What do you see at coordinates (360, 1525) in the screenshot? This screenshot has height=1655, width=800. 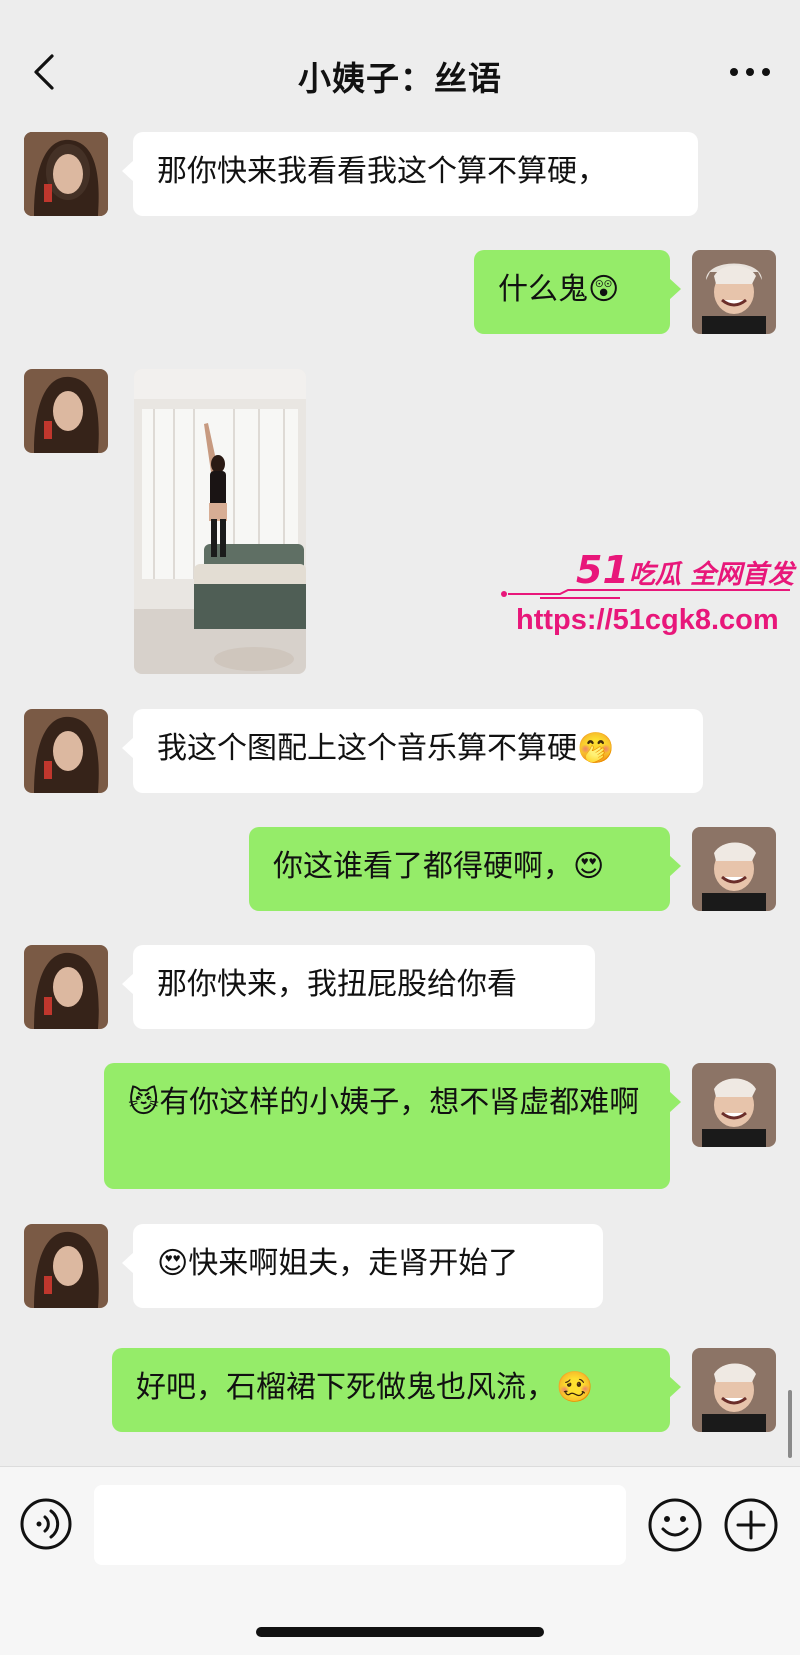 I see `message-input` at bounding box center [360, 1525].